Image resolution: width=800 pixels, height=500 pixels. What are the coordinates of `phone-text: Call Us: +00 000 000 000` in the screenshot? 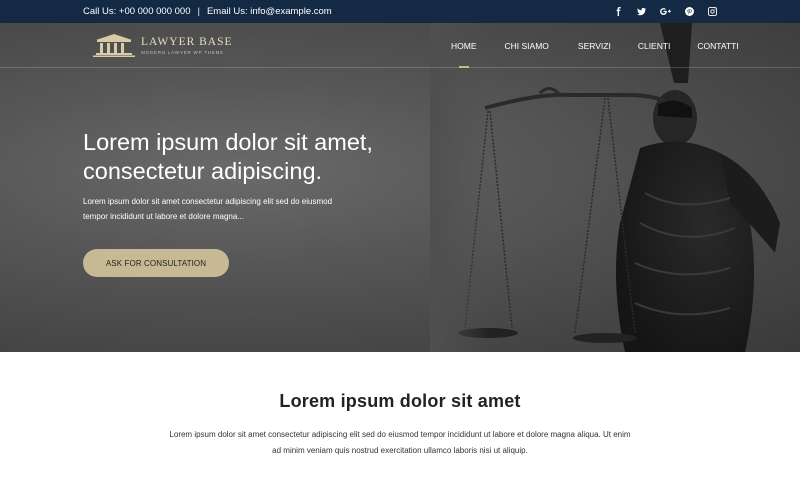 It's located at (136, 11).